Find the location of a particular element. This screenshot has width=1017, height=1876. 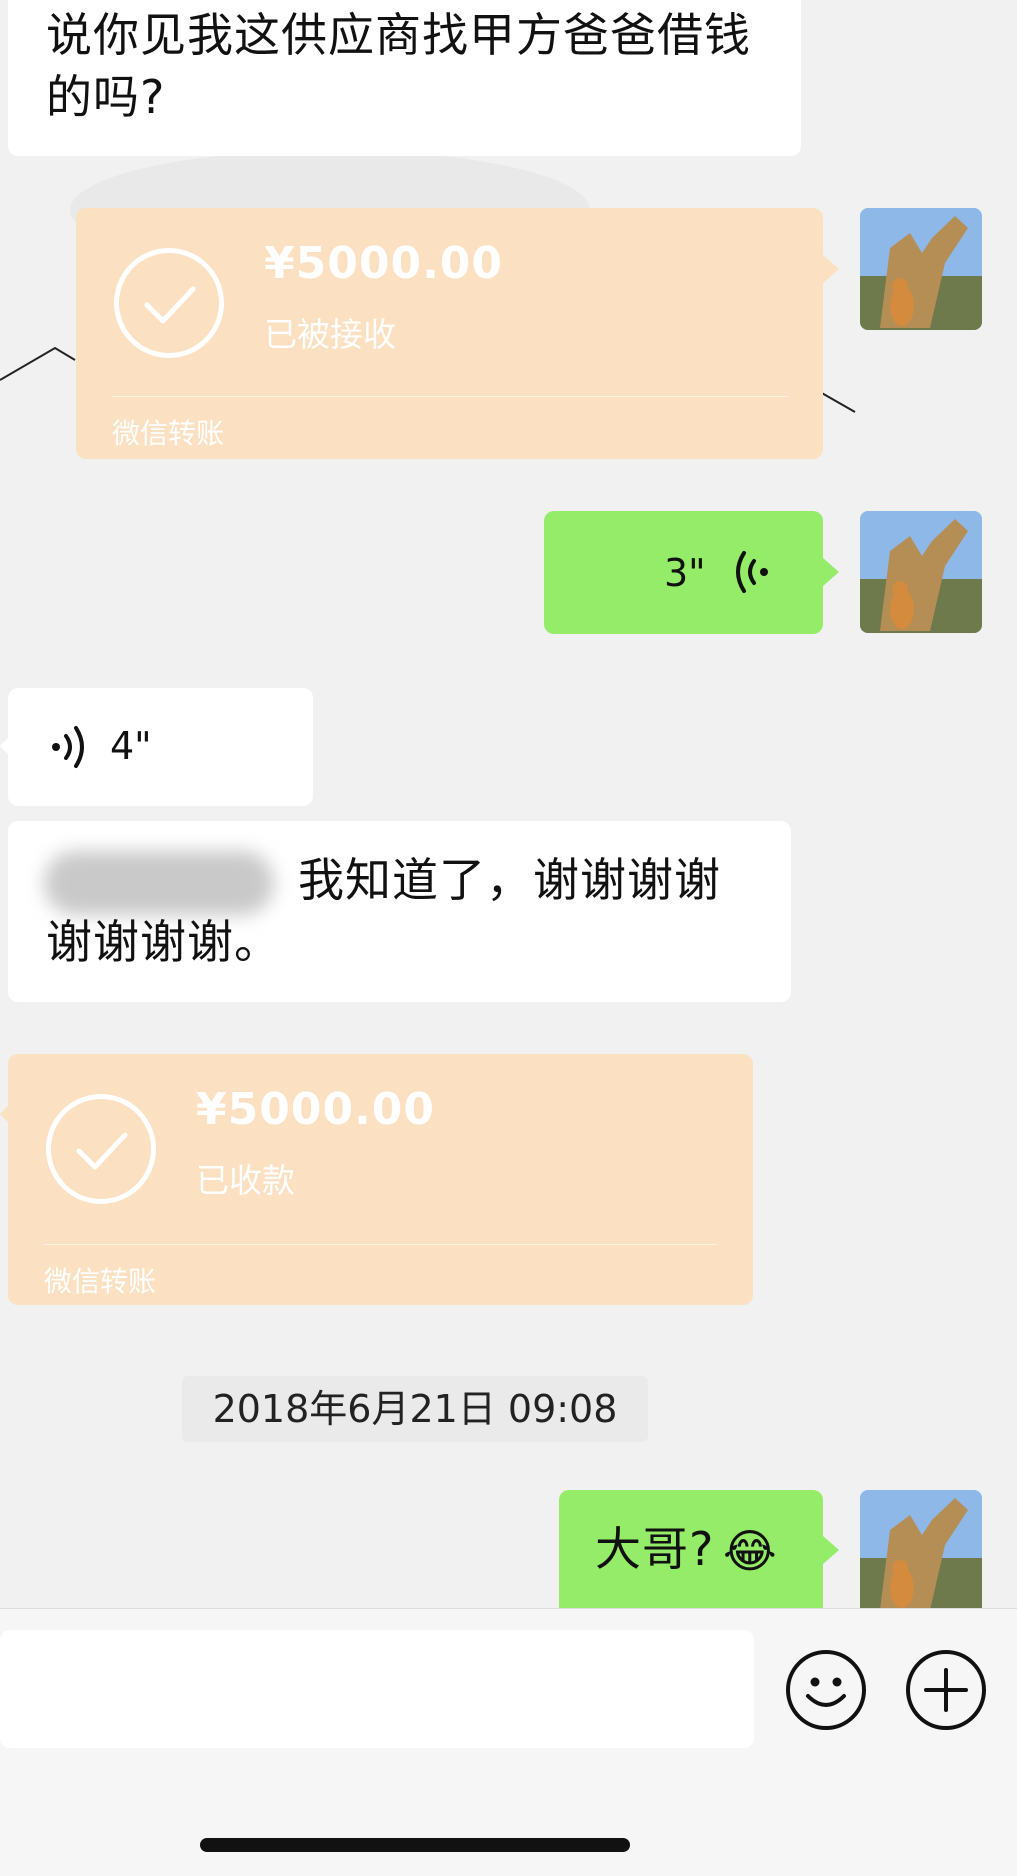

incoming-message-bubble: 我知道了，谢谢谢谢谢谢谢谢。 is located at coordinates (399, 911).